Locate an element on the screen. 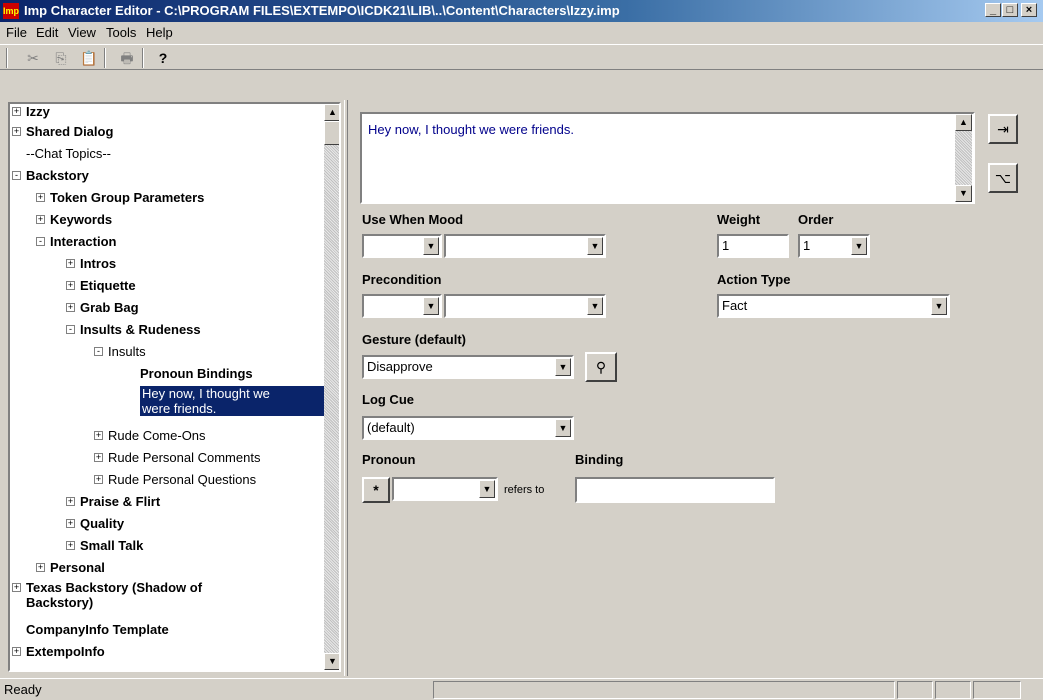 Image resolution: width=1043 pixels, height=700 pixels. tree-item: Hey now, I thought we were friends. is located at coordinates (234, 401).